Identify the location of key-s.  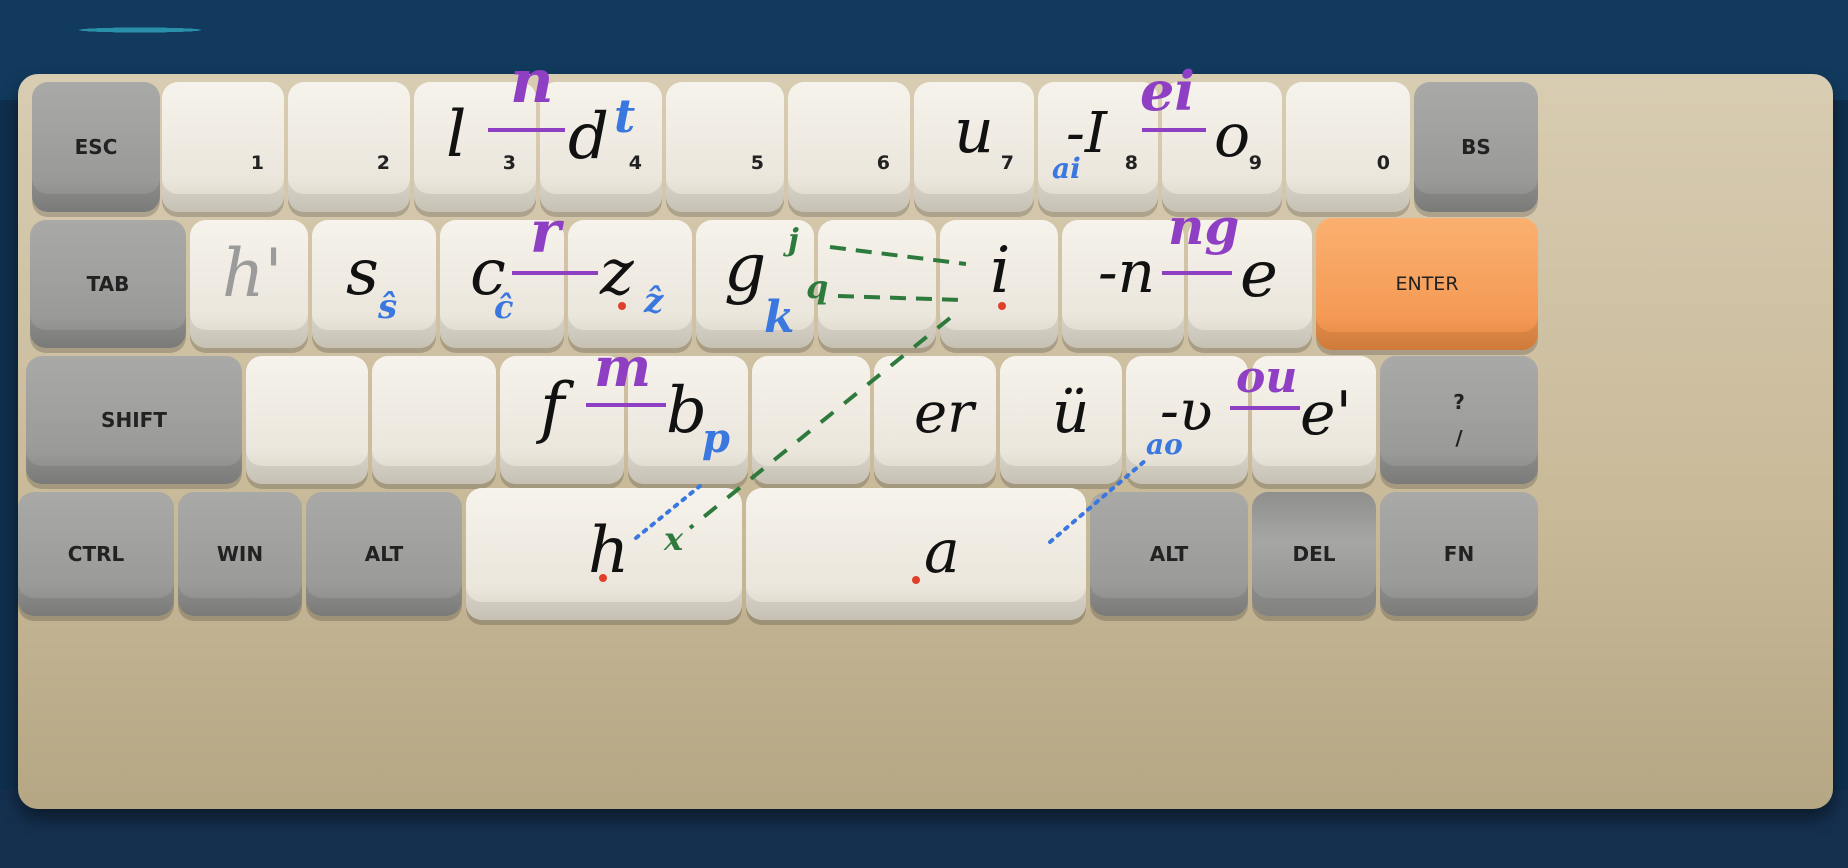
(434, 420).